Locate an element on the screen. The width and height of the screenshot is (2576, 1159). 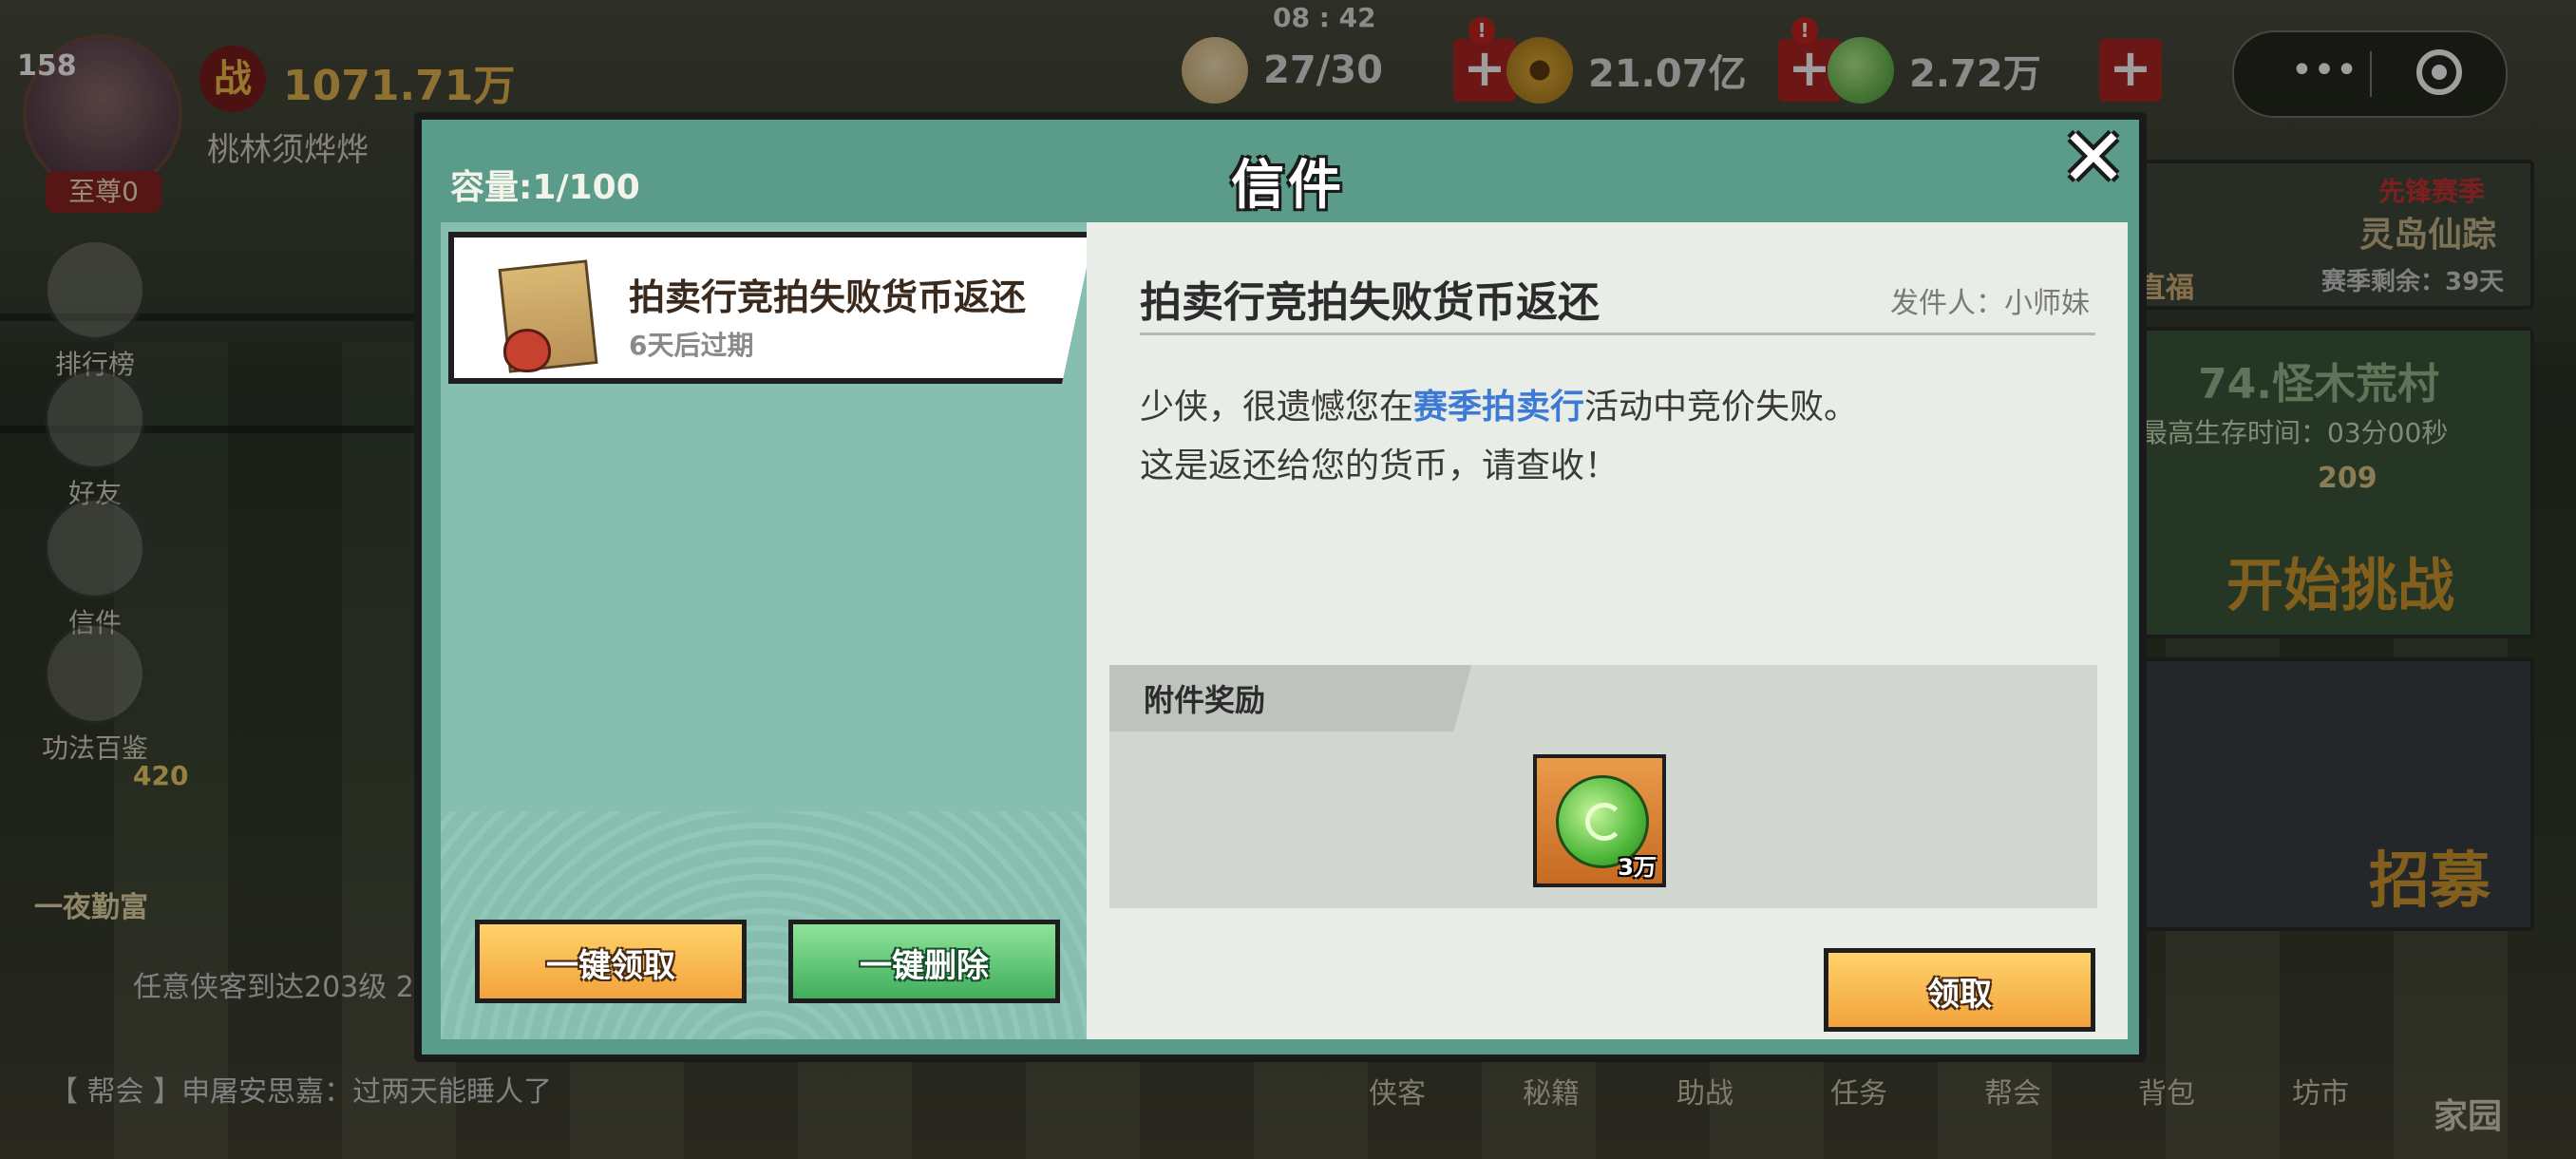
body-text: 活动中竞价失败。 is located at coordinates (1721, 407).